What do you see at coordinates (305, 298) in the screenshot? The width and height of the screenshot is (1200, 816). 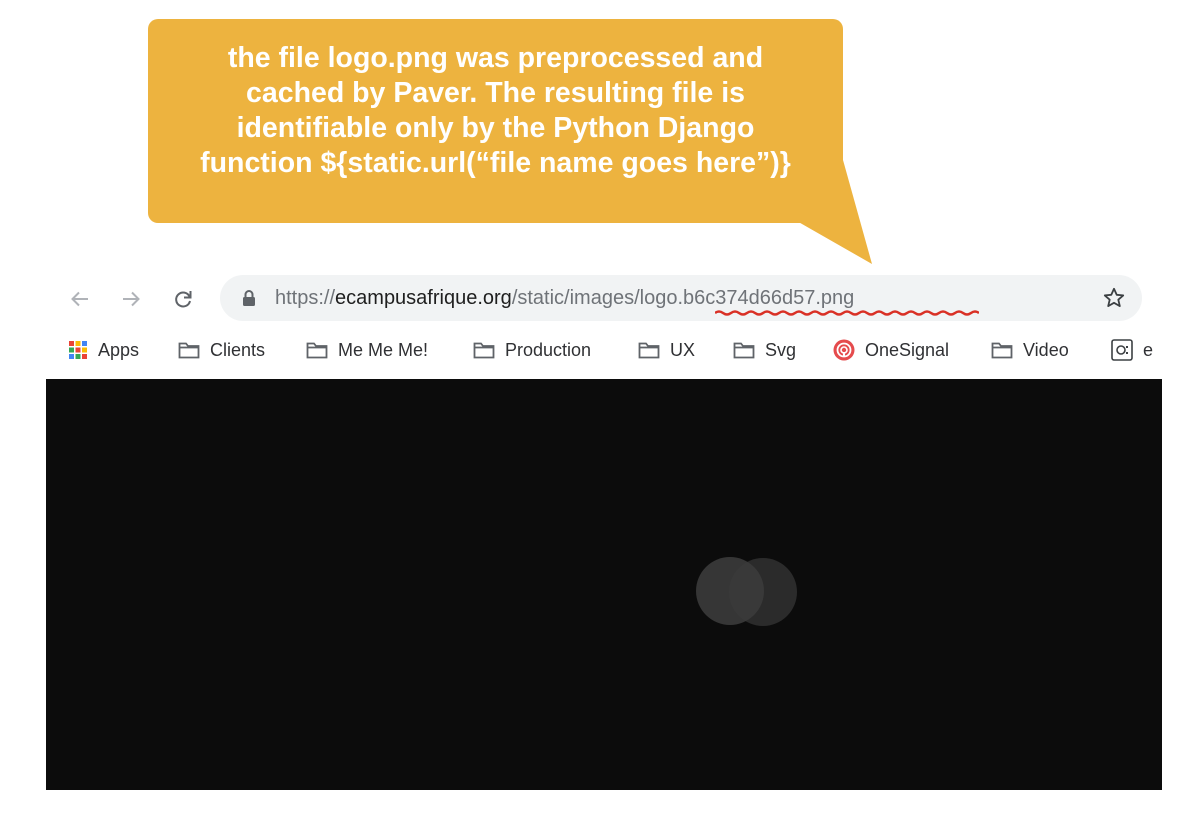 I see `url-scheme: https://` at bounding box center [305, 298].